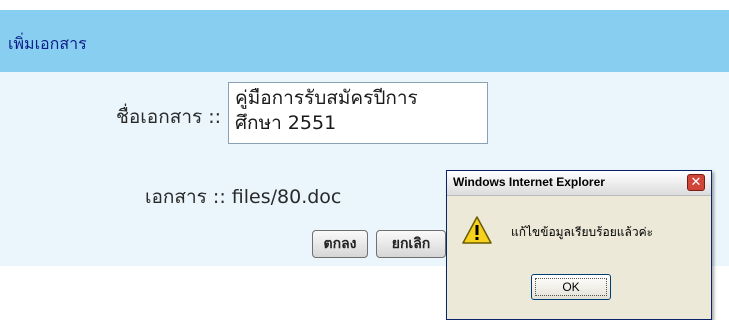 The width and height of the screenshot is (729, 320). What do you see at coordinates (340, 244) in the screenshot?
I see `confirm-button: ตกลง` at bounding box center [340, 244].